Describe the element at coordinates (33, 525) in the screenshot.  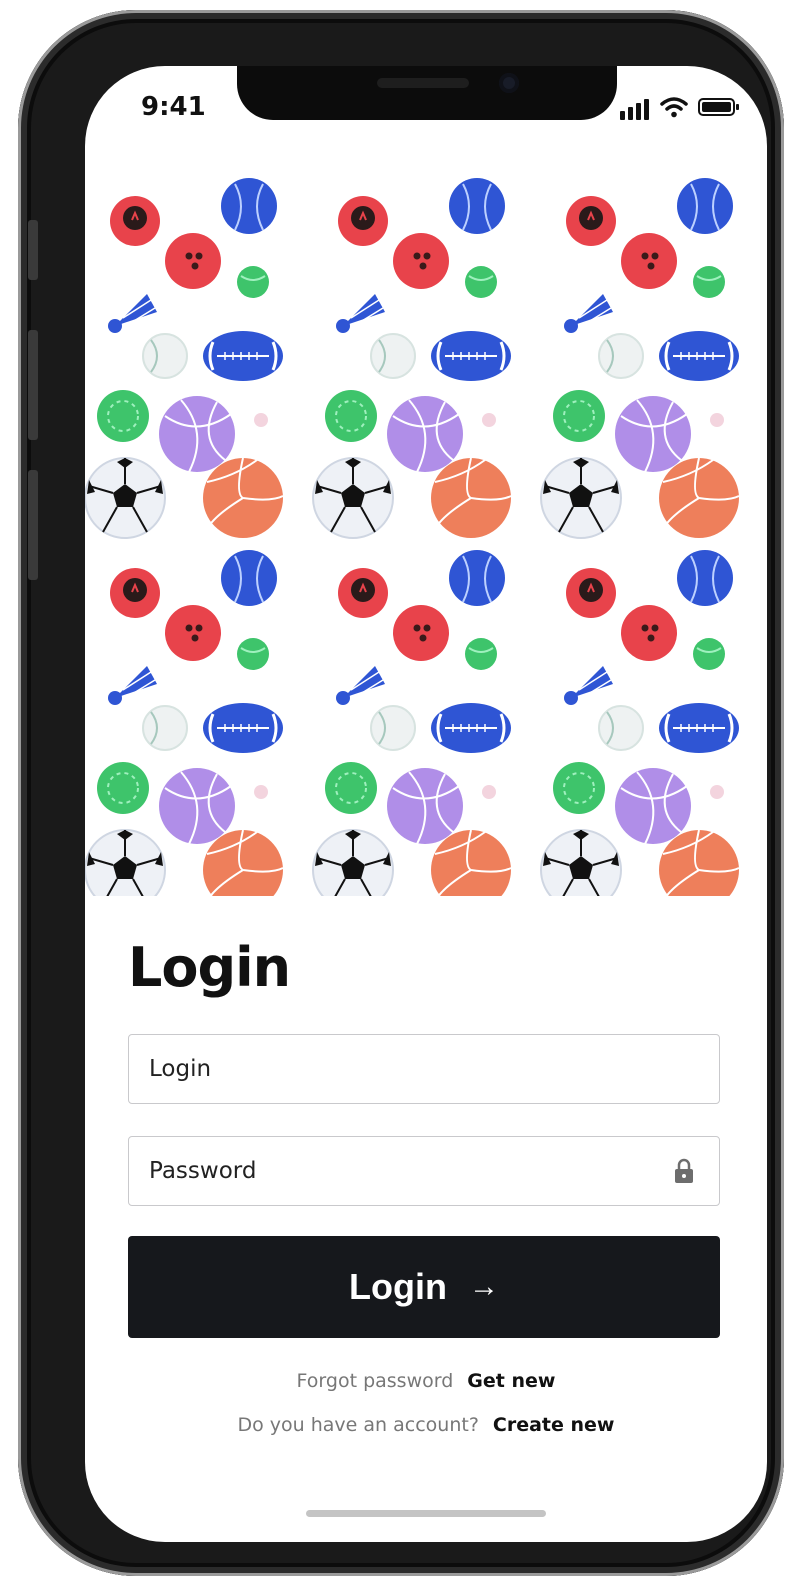
I see `volume-down-button` at that location.